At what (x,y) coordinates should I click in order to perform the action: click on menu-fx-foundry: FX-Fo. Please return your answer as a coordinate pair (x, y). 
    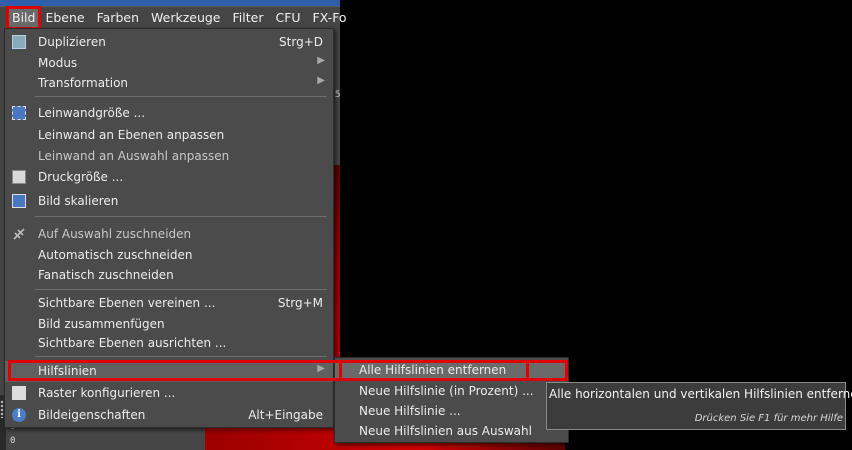
    Looking at the image, I should click on (330, 18).